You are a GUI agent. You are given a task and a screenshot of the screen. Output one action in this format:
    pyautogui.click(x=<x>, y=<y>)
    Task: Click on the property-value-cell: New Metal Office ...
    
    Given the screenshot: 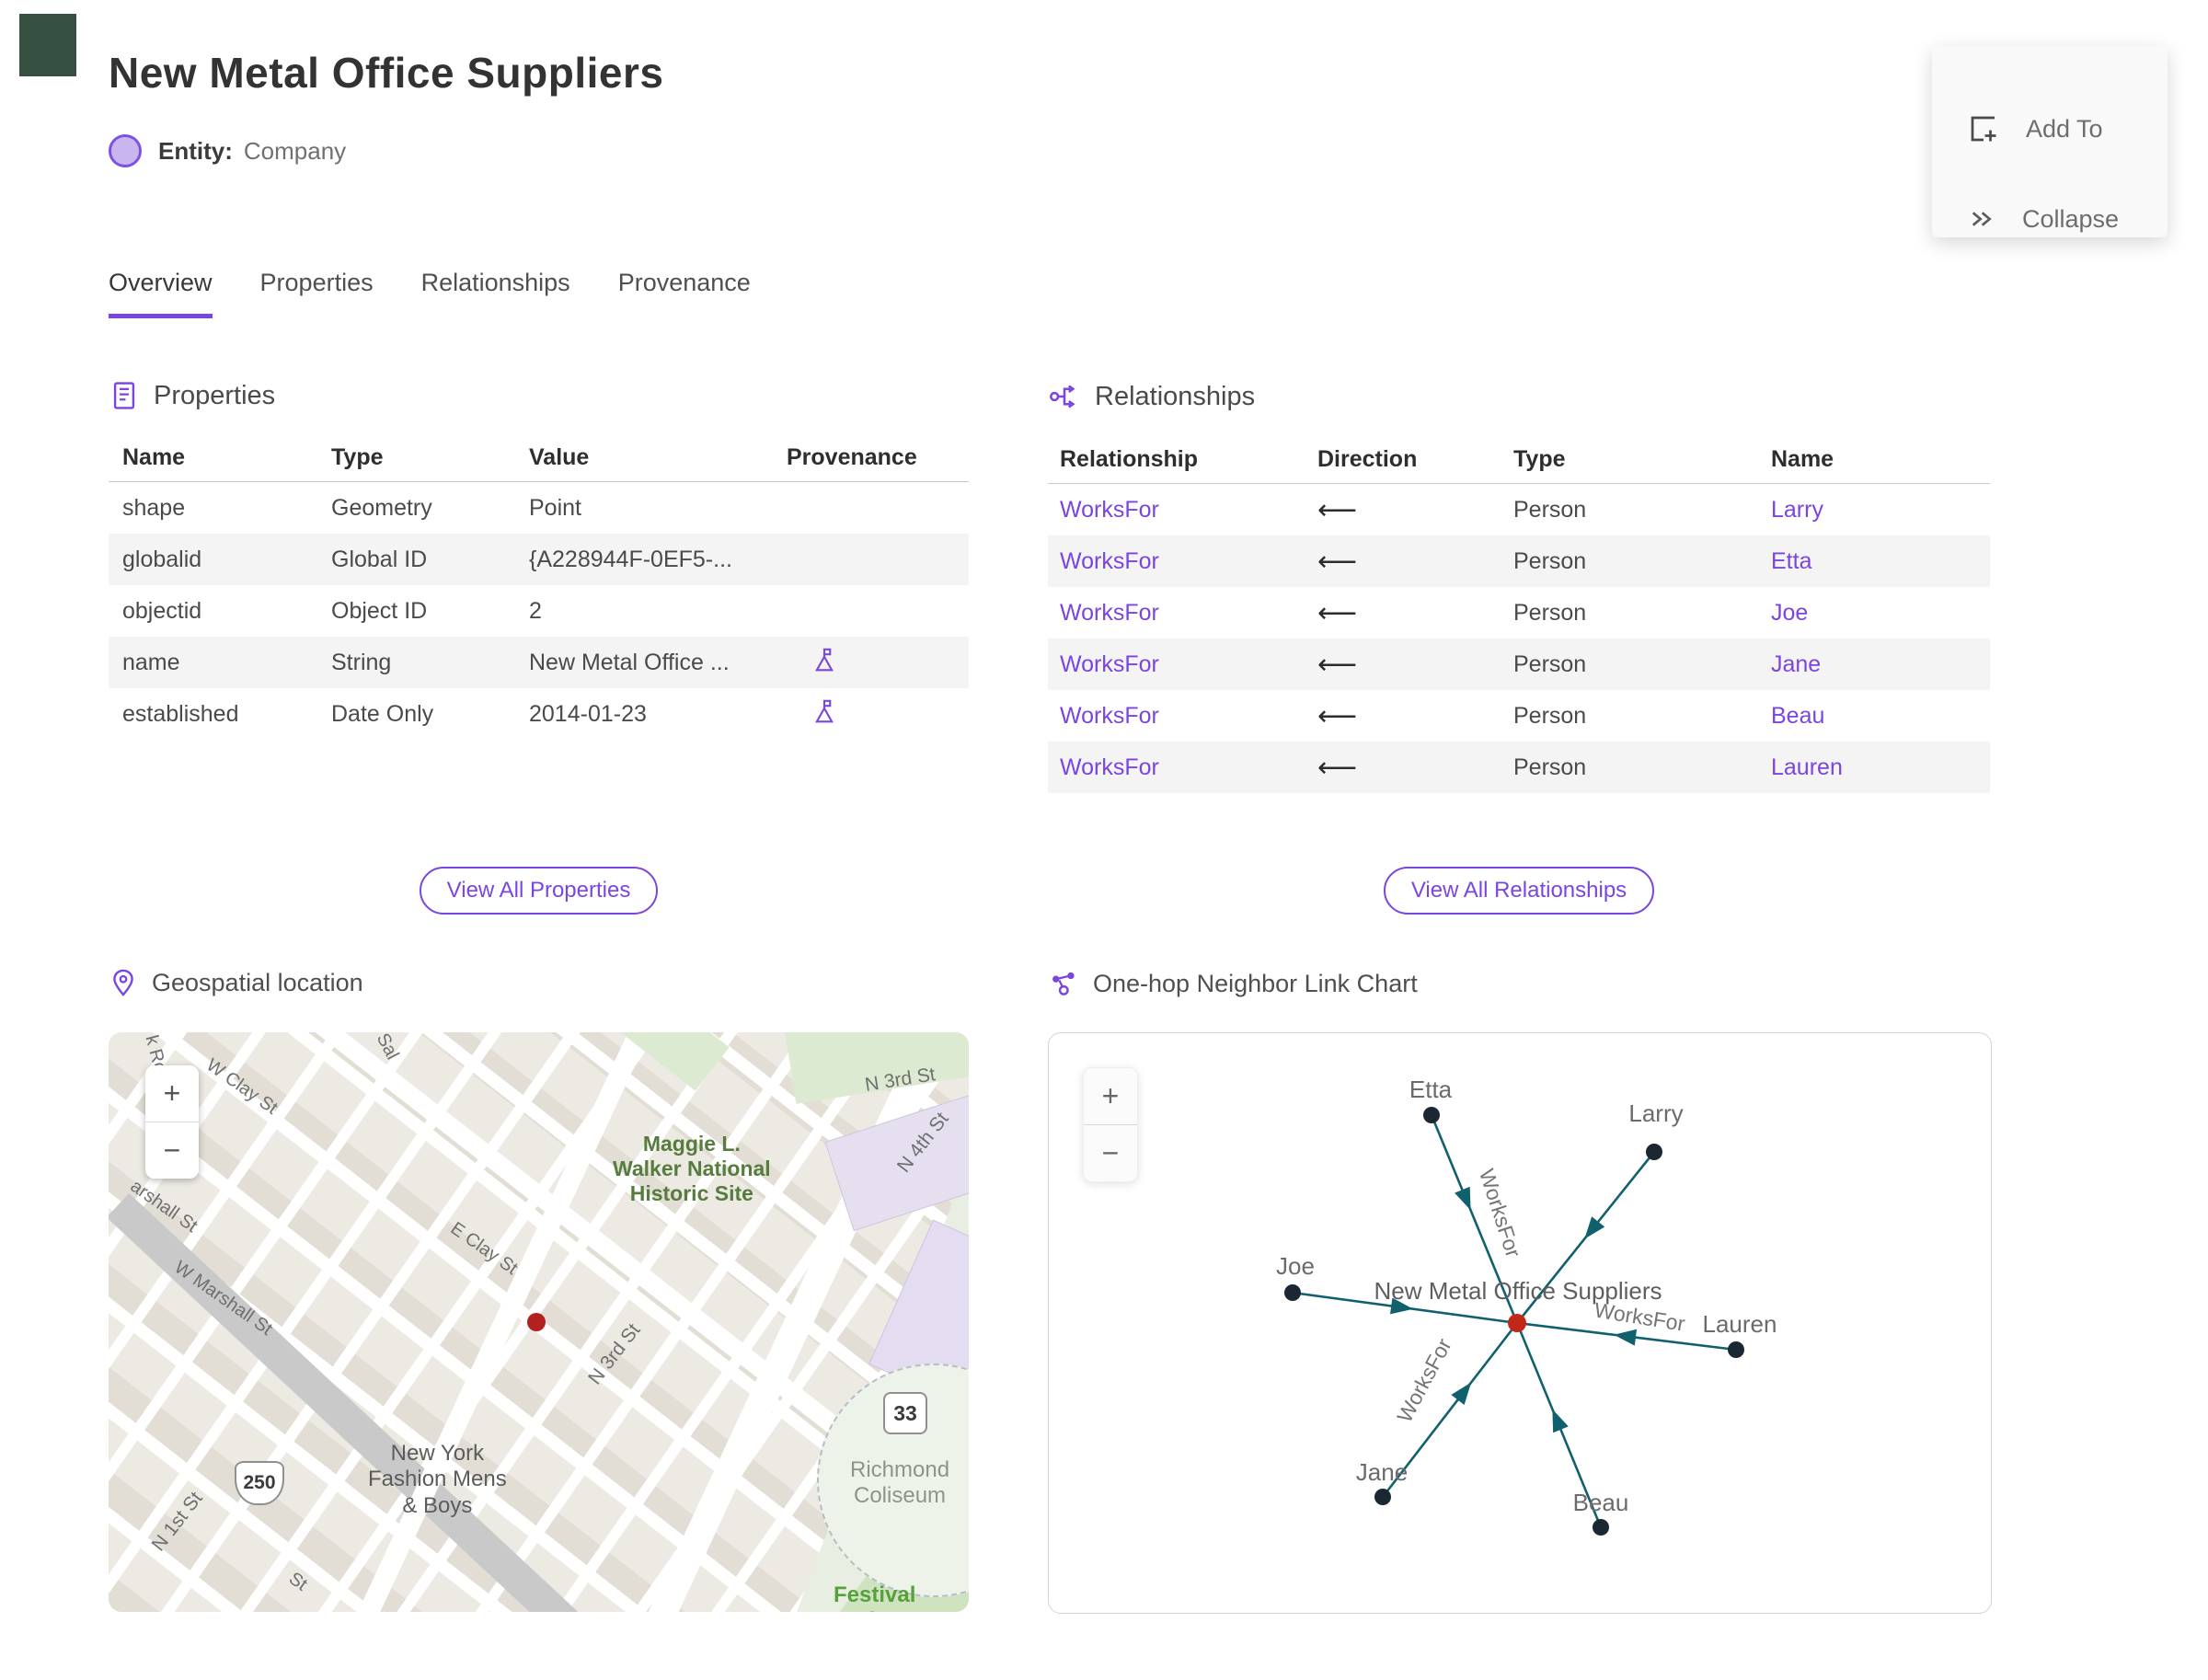 What is the action you would take?
    pyautogui.click(x=629, y=662)
    